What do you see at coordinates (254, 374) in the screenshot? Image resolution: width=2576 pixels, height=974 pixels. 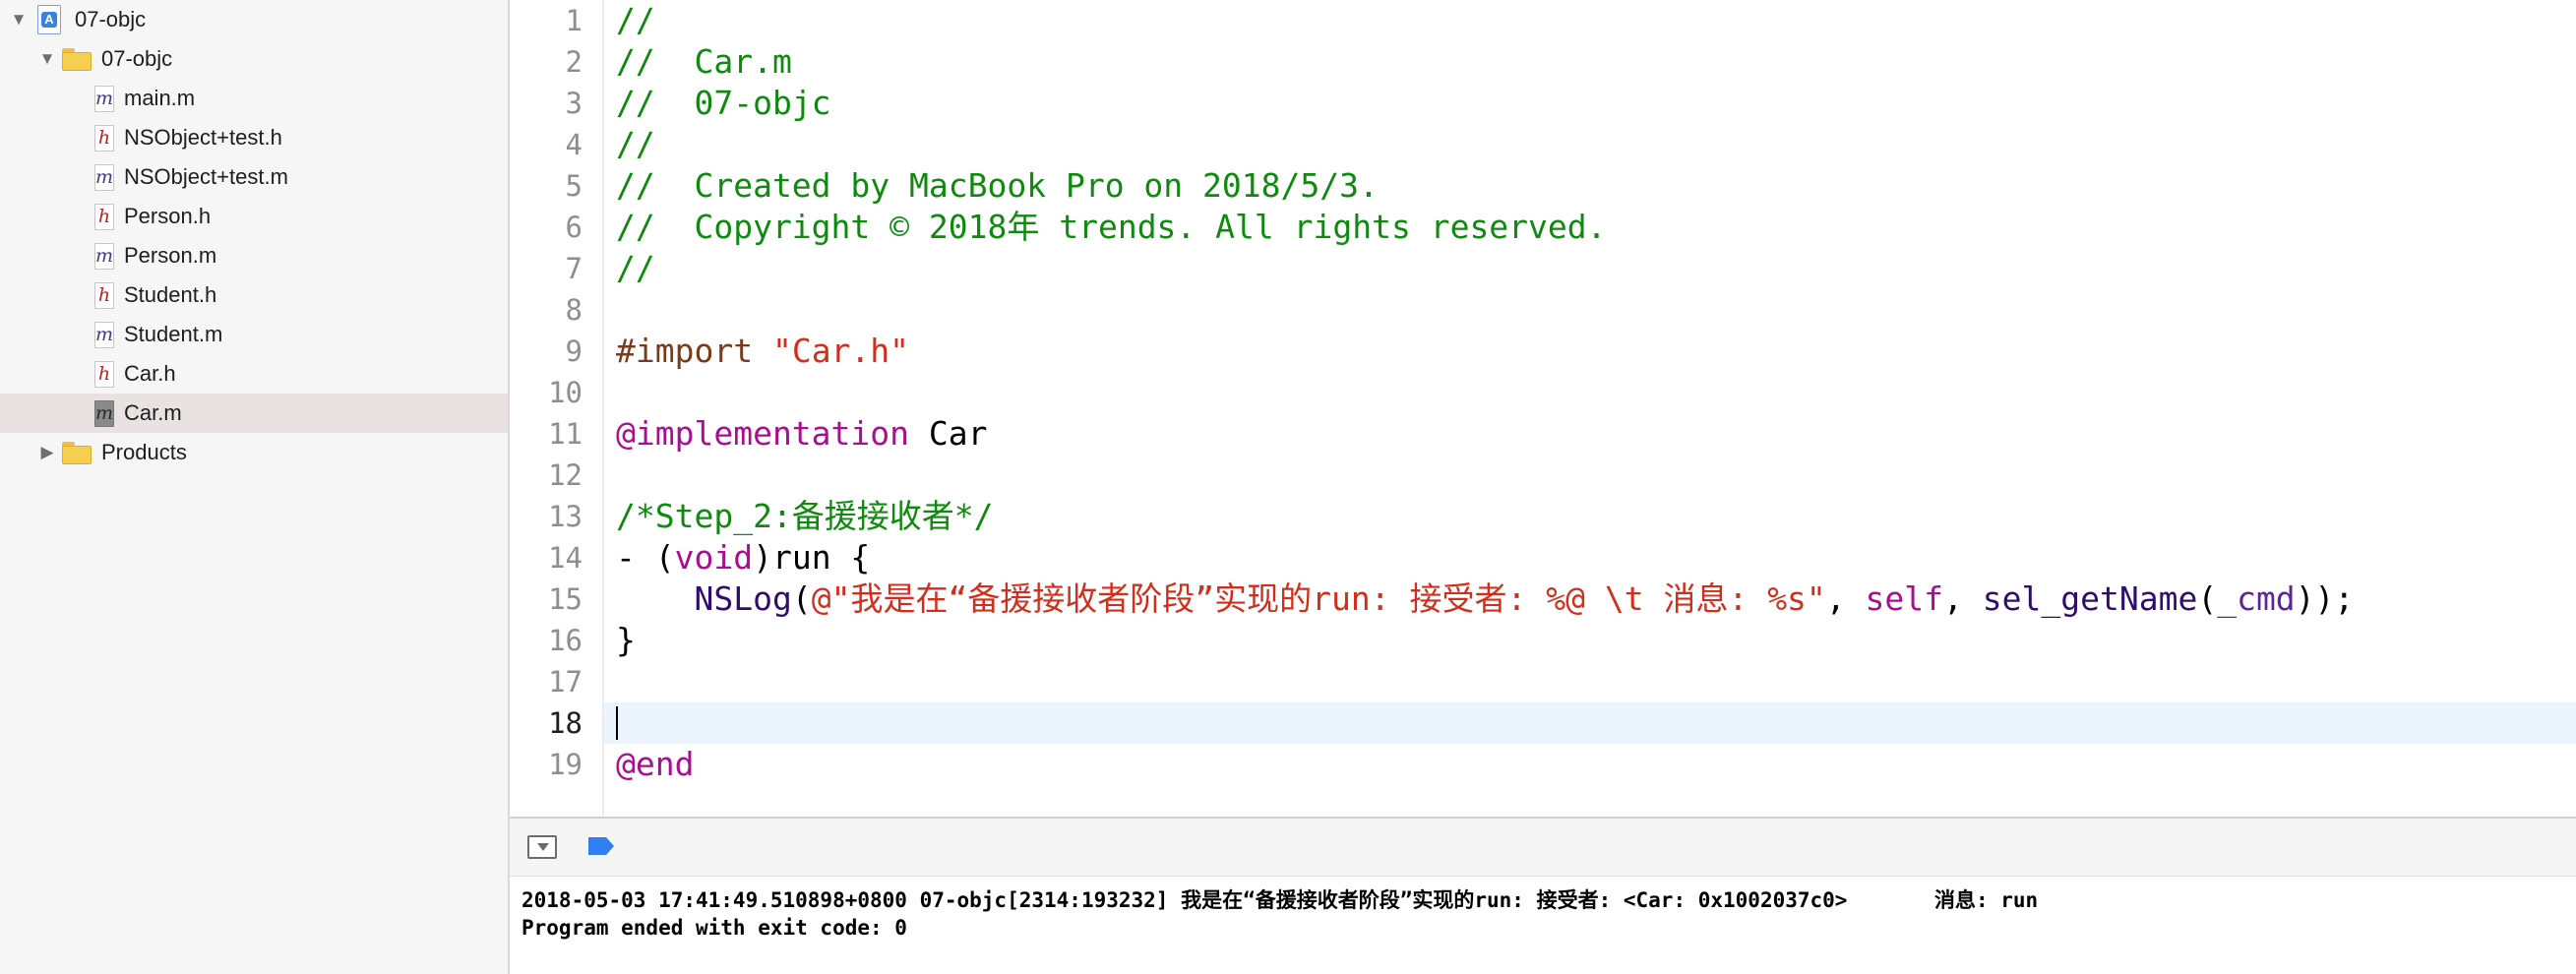 I see `file-row: h Car.h` at bounding box center [254, 374].